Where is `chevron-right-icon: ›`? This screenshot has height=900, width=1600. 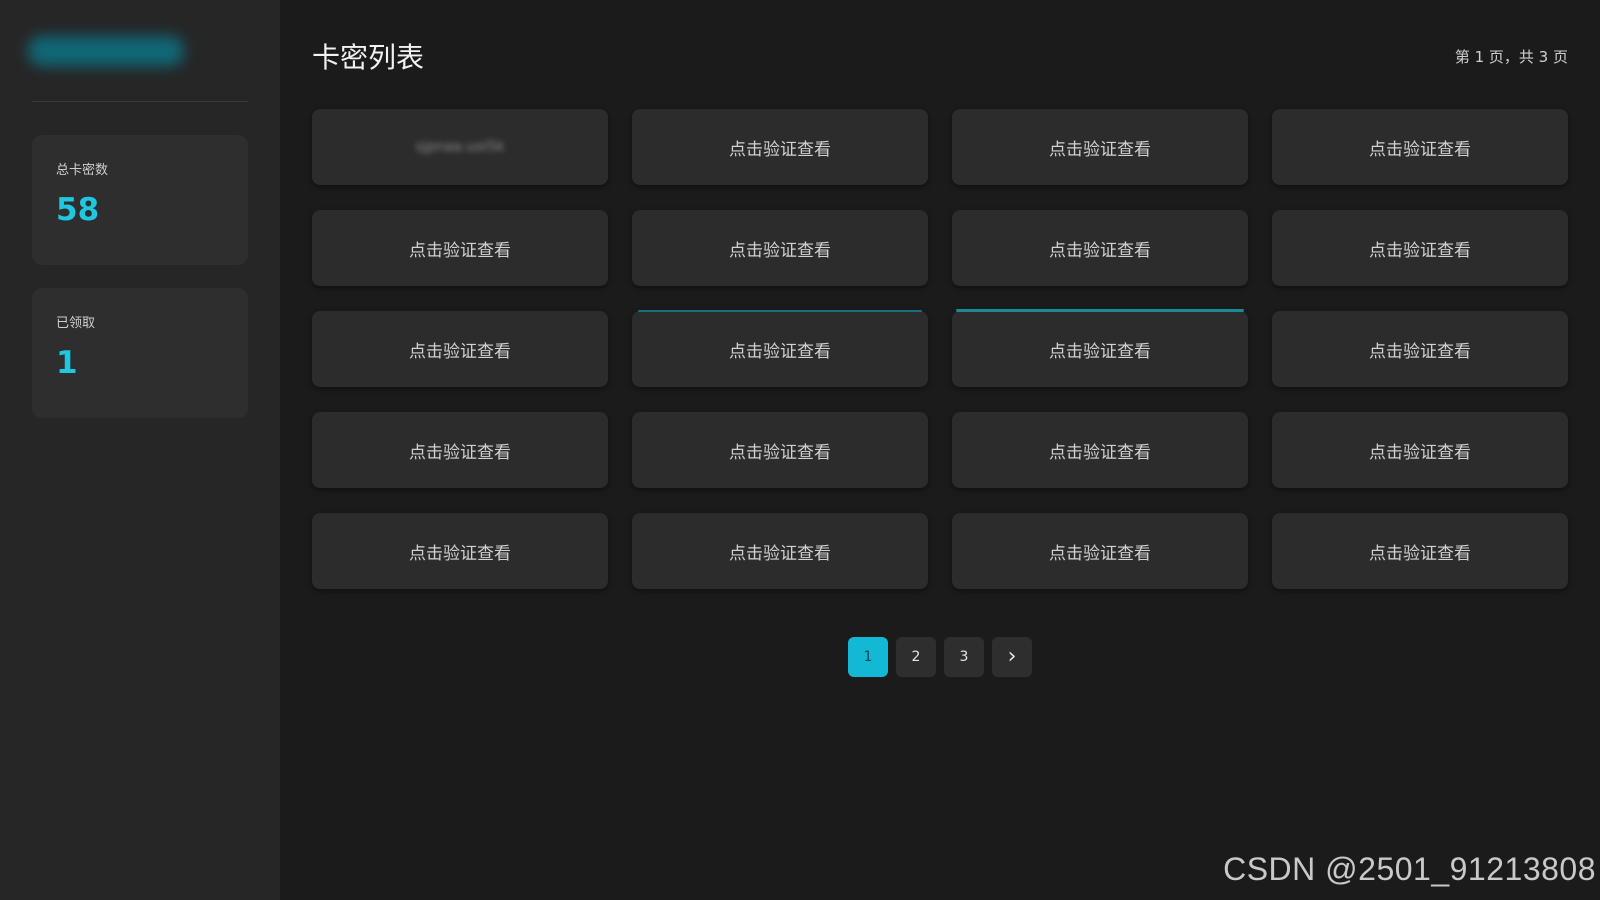 chevron-right-icon: › is located at coordinates (1012, 656).